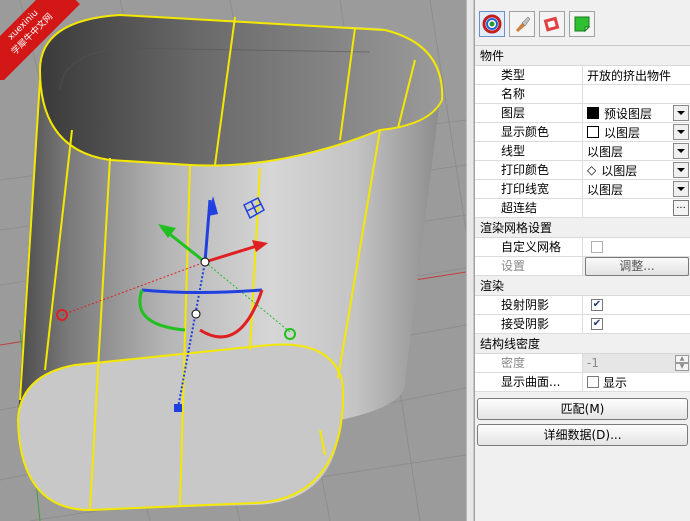  Describe the element at coordinates (529, 247) in the screenshot. I see `custom-mesh-label: 自定义网格` at that location.